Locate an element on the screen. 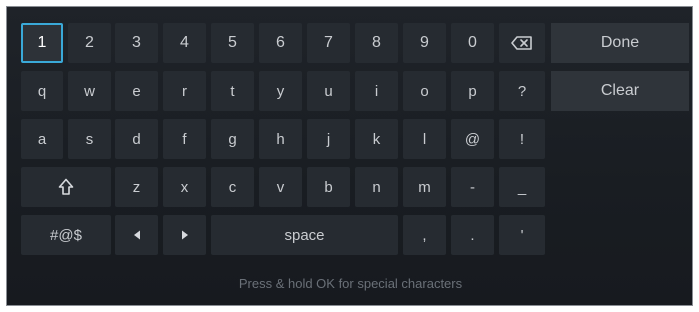  key-hyphen: - is located at coordinates (472, 187).